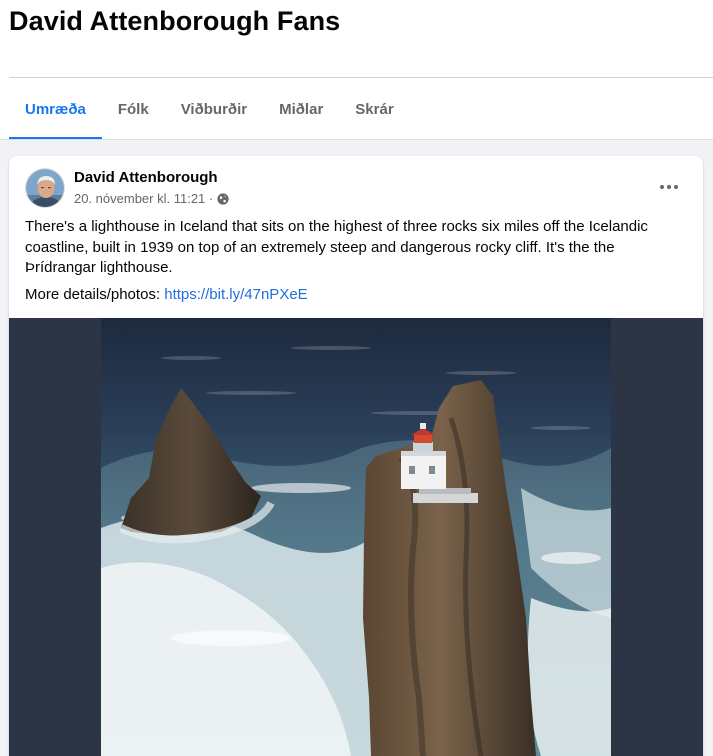  I want to click on globe-icon, so click(223, 198).